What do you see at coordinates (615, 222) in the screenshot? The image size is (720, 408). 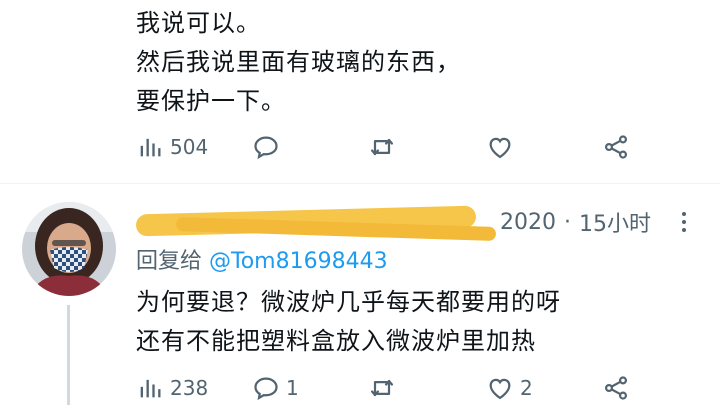 I see `tweet-time: 15小时` at bounding box center [615, 222].